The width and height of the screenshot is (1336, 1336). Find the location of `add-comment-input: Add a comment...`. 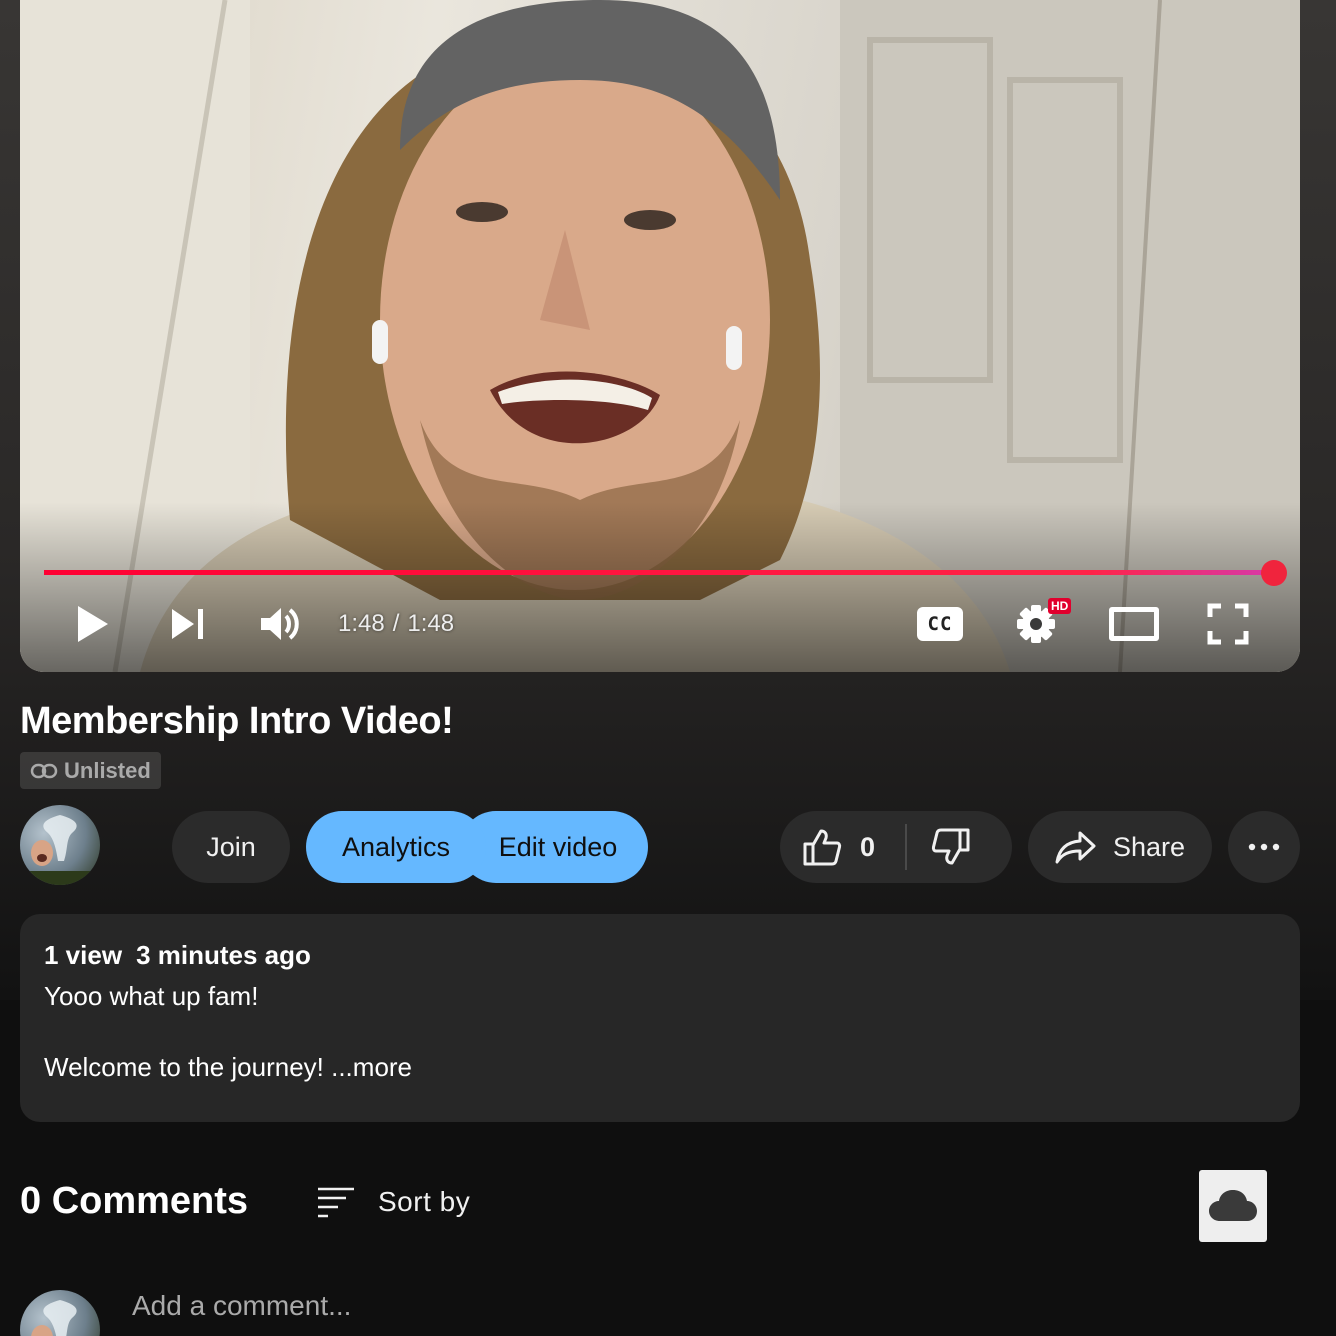

add-comment-input: Add a comment... is located at coordinates (241, 1306).